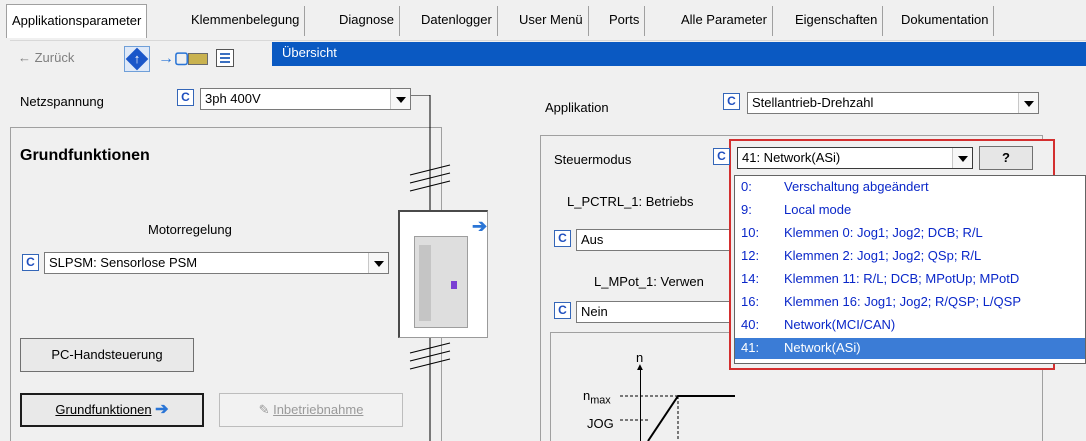  Describe the element at coordinates (945, 21) in the screenshot. I see `tab-dokumentation: Dokumentation` at that location.